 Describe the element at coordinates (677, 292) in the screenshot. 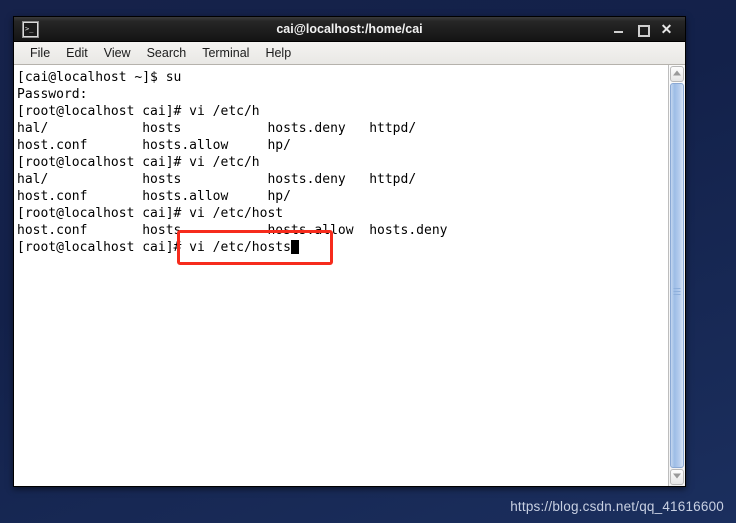

I see `scrollbar-grip-icon` at that location.